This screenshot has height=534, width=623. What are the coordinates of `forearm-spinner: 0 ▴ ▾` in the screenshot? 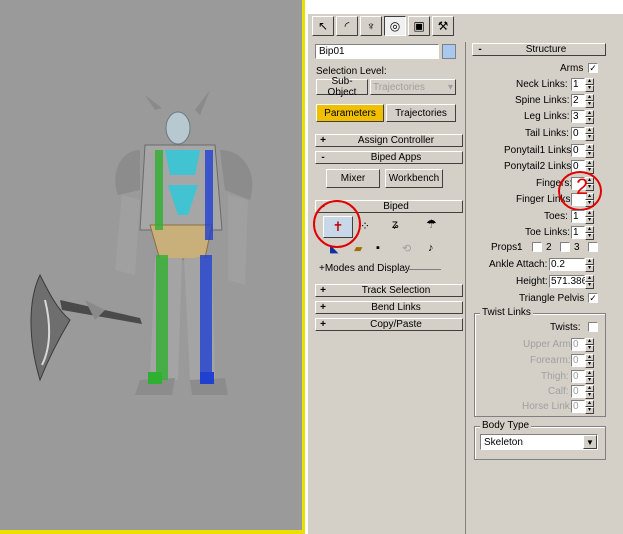 It's located at (582, 361).